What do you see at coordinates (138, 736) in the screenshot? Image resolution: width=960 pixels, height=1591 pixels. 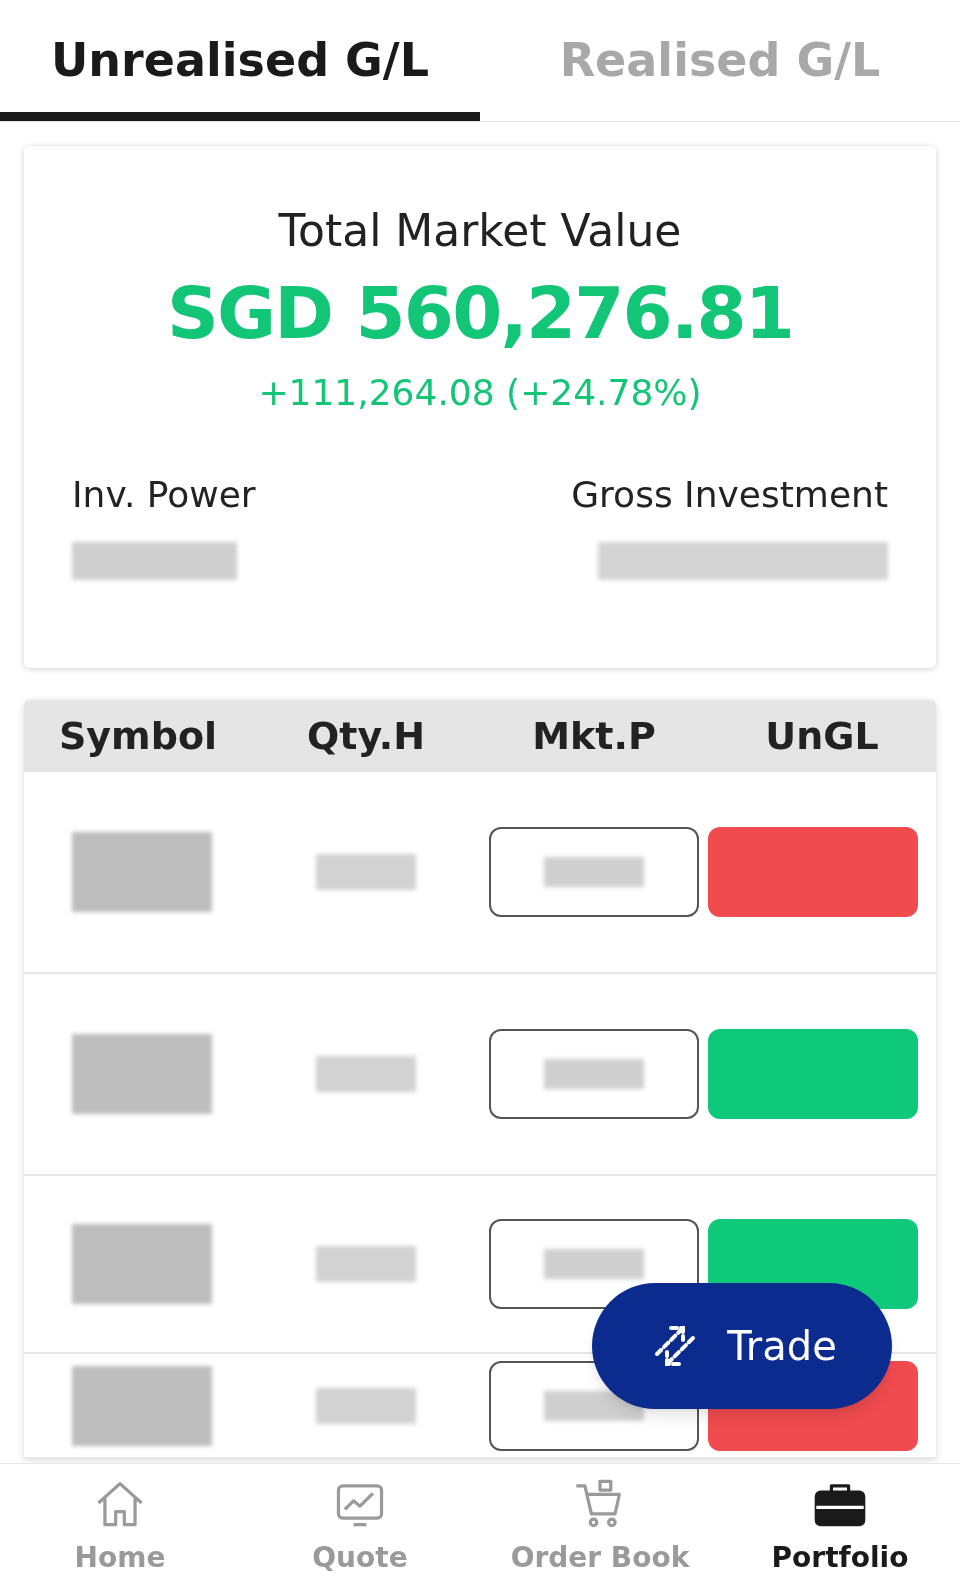 I see `column-header: Symbol` at bounding box center [138, 736].